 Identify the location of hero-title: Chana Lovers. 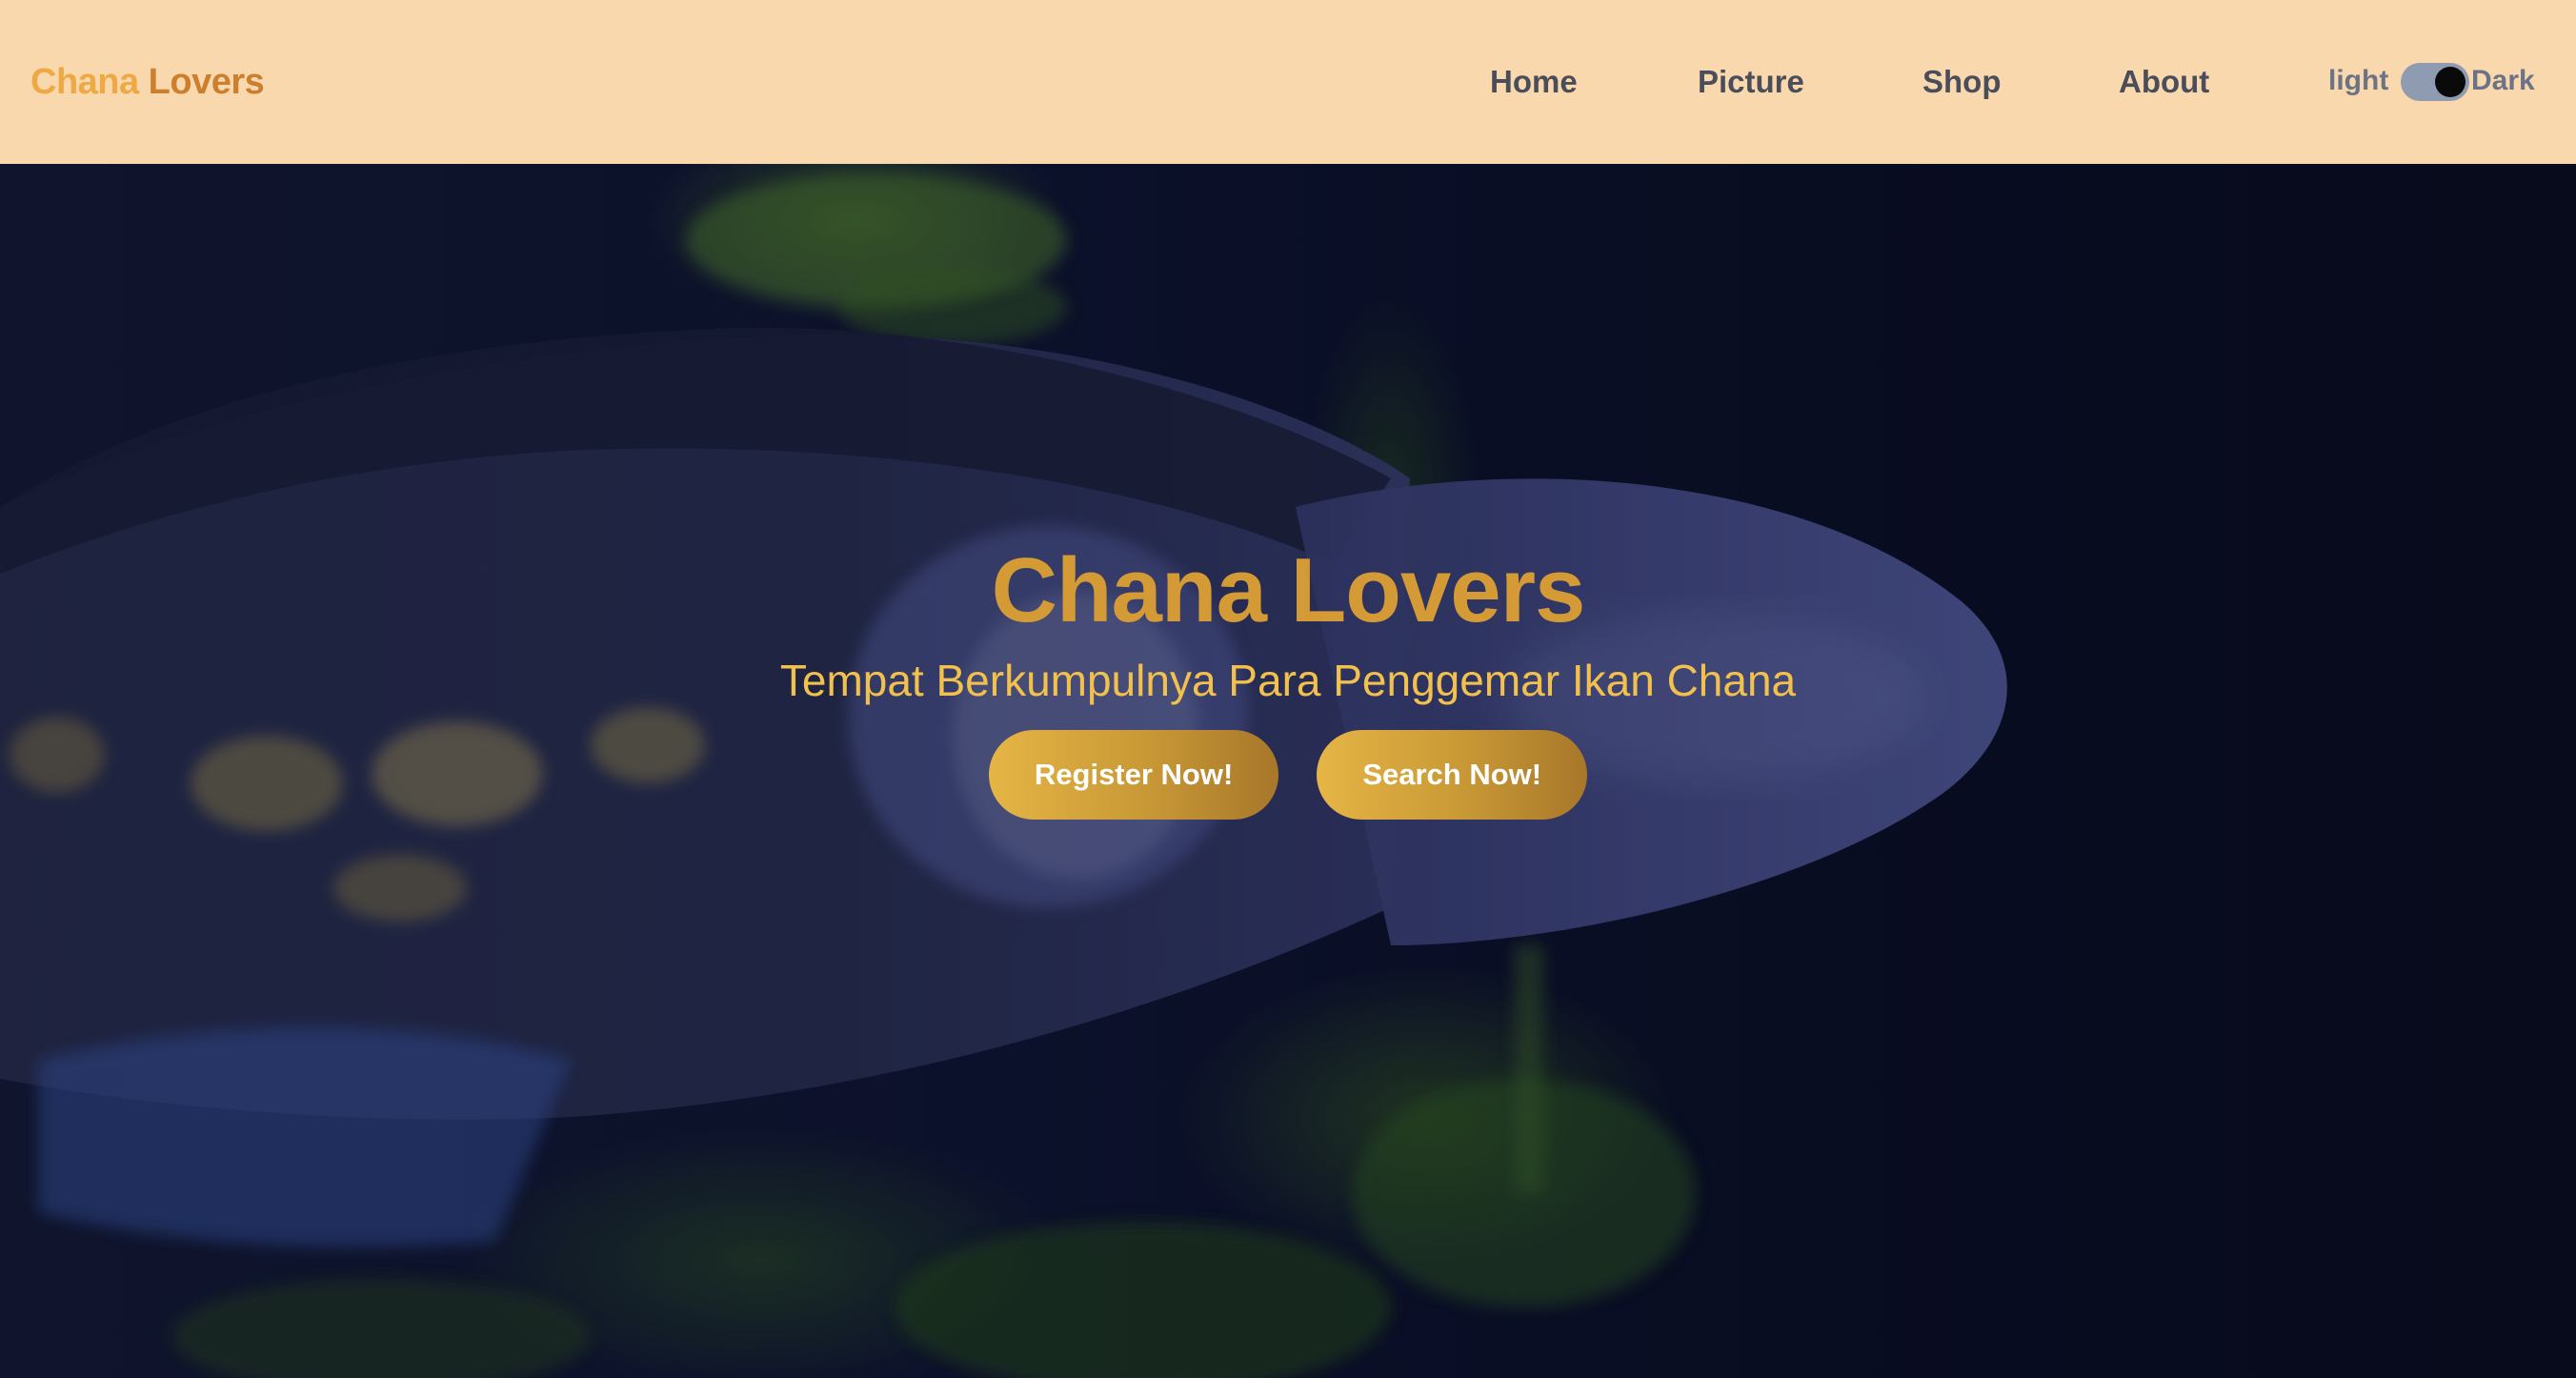
(1288, 590).